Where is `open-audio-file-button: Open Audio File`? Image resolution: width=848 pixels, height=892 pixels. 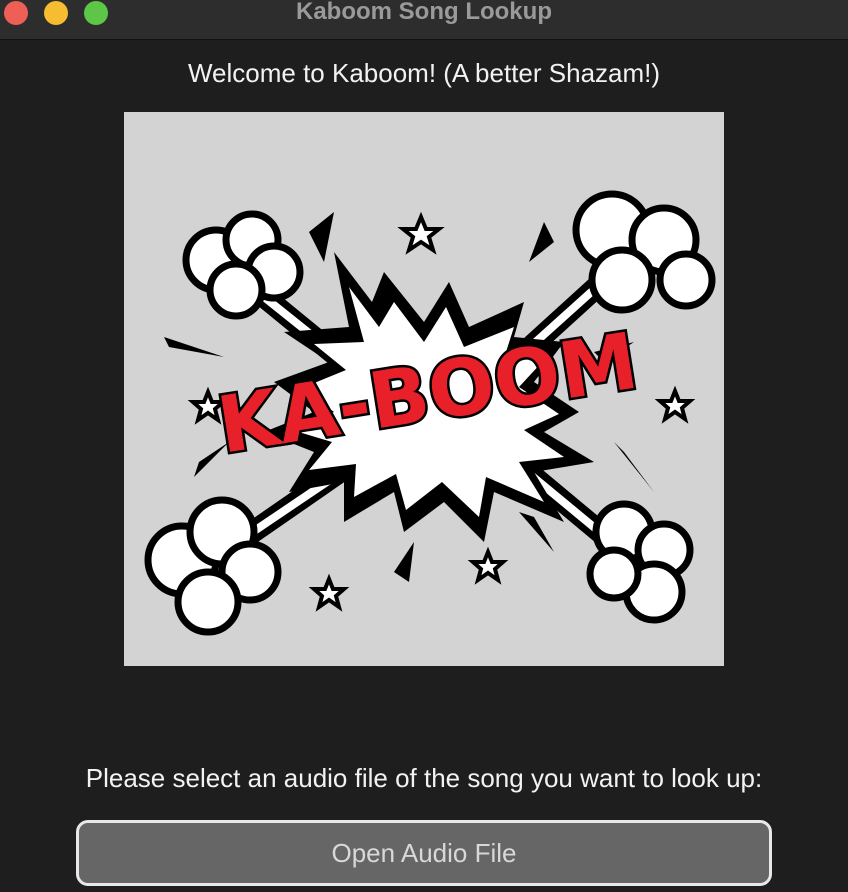
open-audio-file-button: Open Audio File is located at coordinates (424, 853).